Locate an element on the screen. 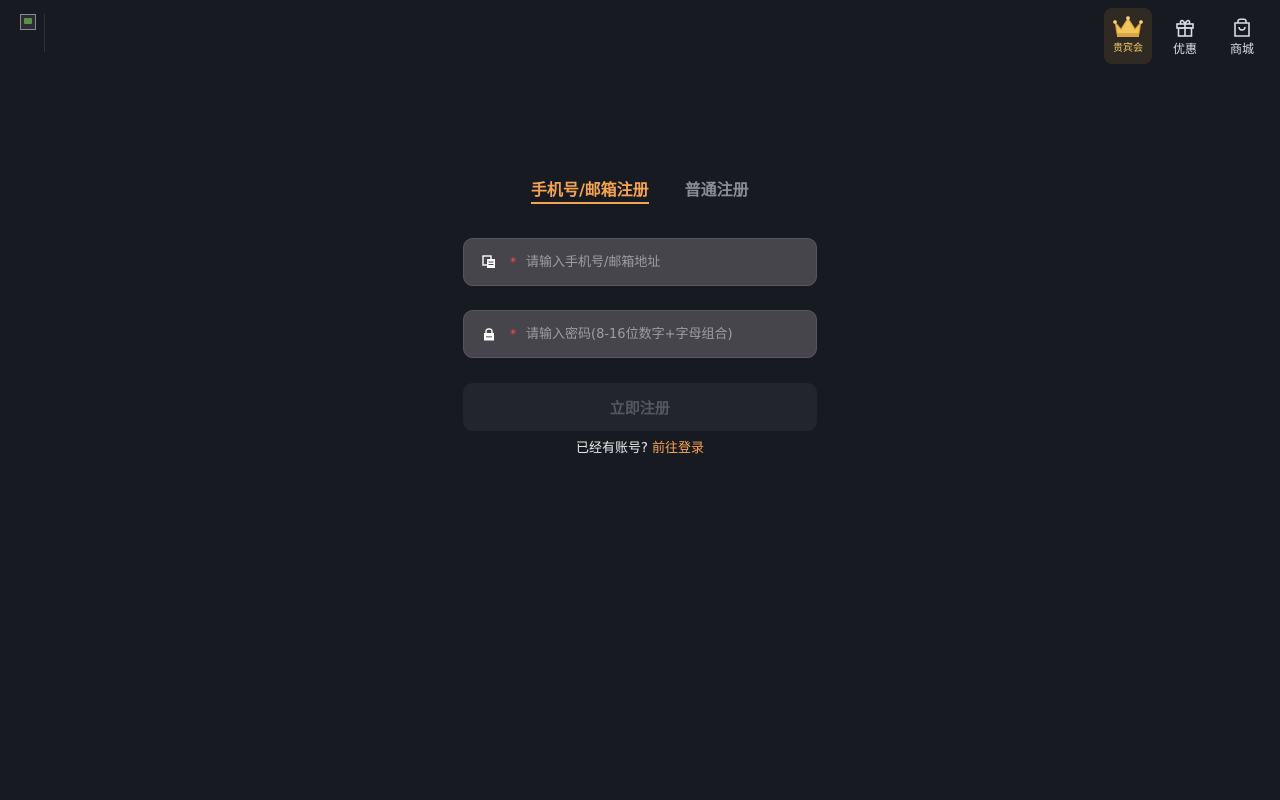 This screenshot has height=800, width=1280. tab-phone-email-register: 手机号/邮箱注册 is located at coordinates (590, 186).